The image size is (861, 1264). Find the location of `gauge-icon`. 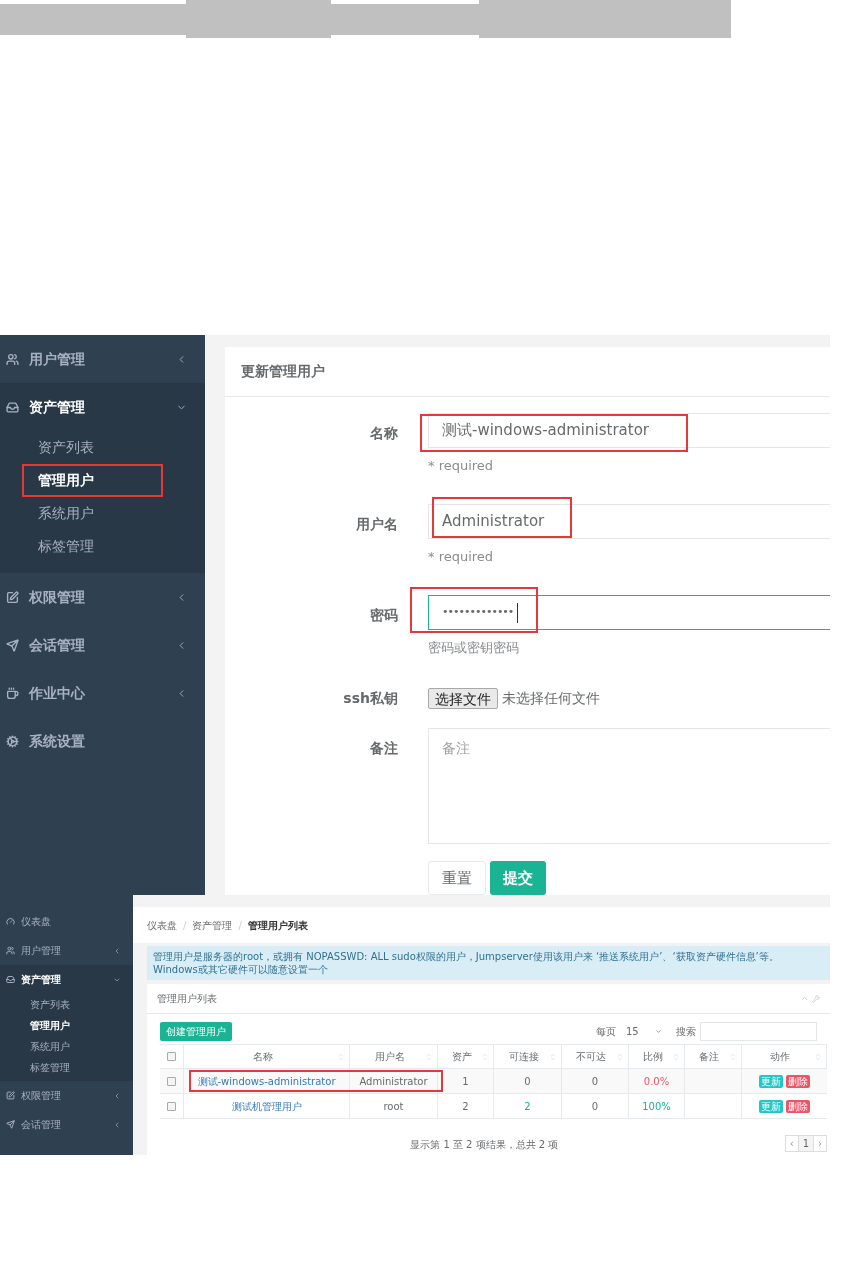

gauge-icon is located at coordinates (10, 921).